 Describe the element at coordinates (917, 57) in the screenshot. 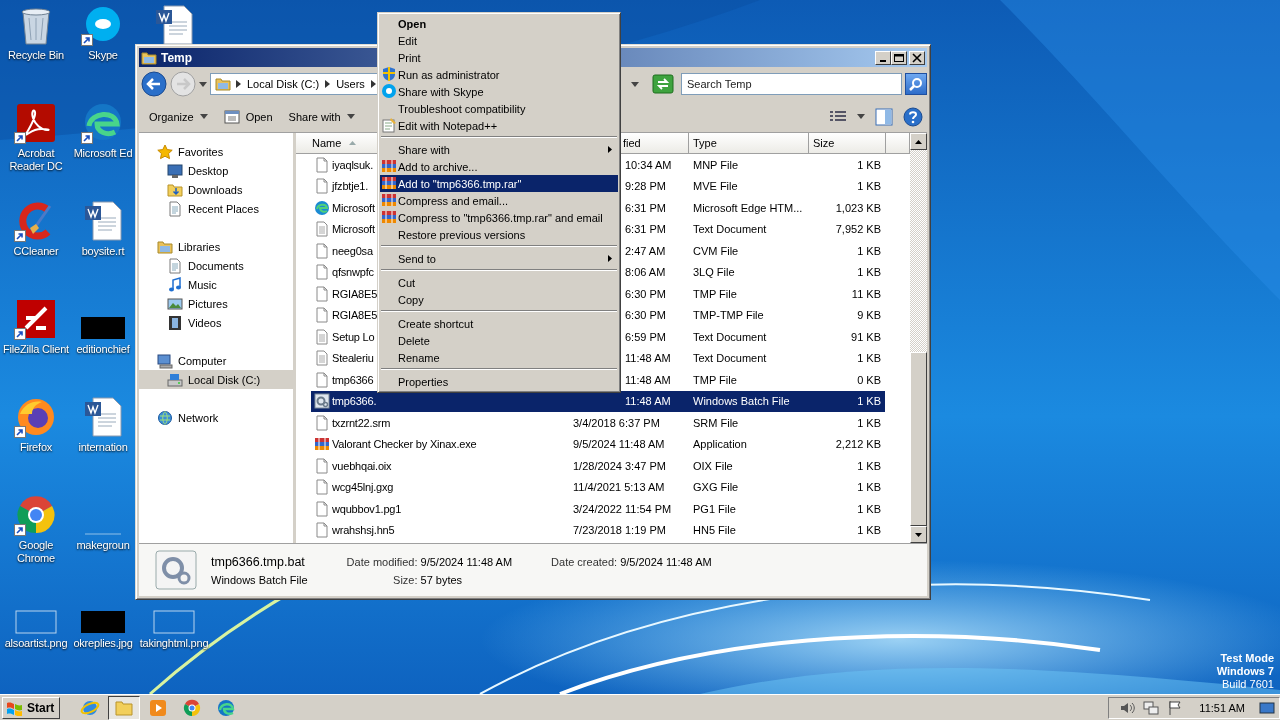

I see `close-button` at that location.